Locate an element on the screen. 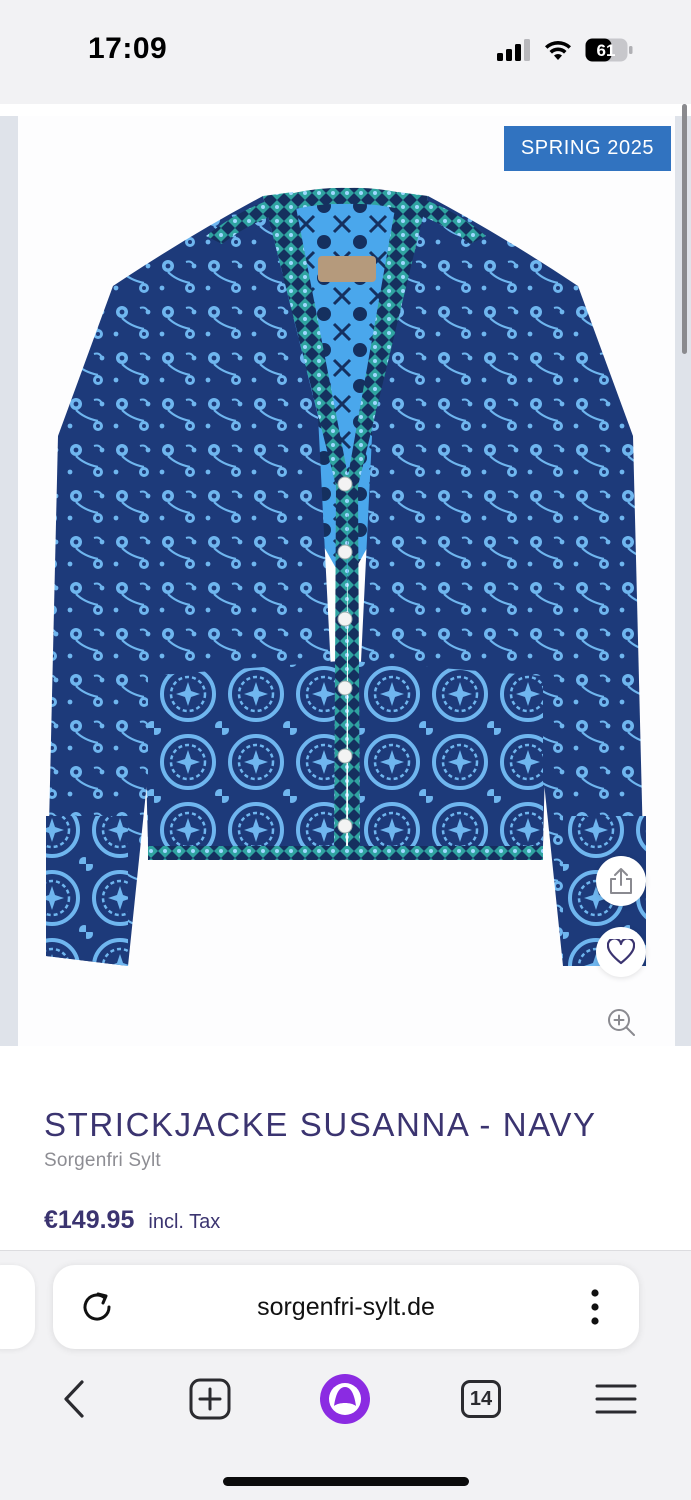  price-row: €149.95 incl. Tax is located at coordinates (132, 1220).